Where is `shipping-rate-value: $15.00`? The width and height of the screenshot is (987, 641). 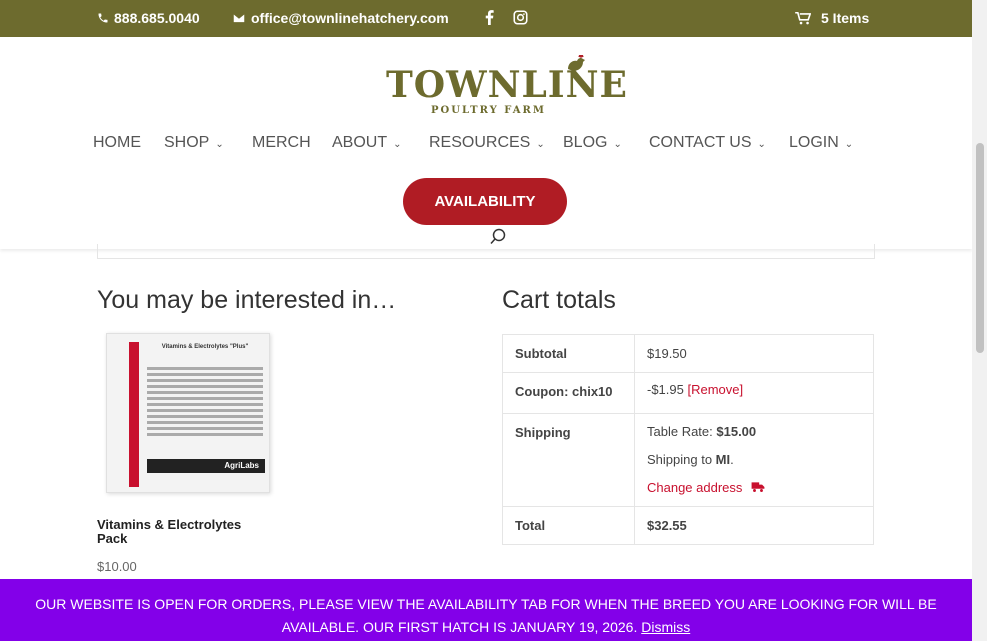
shipping-rate-value: $15.00 is located at coordinates (736, 431).